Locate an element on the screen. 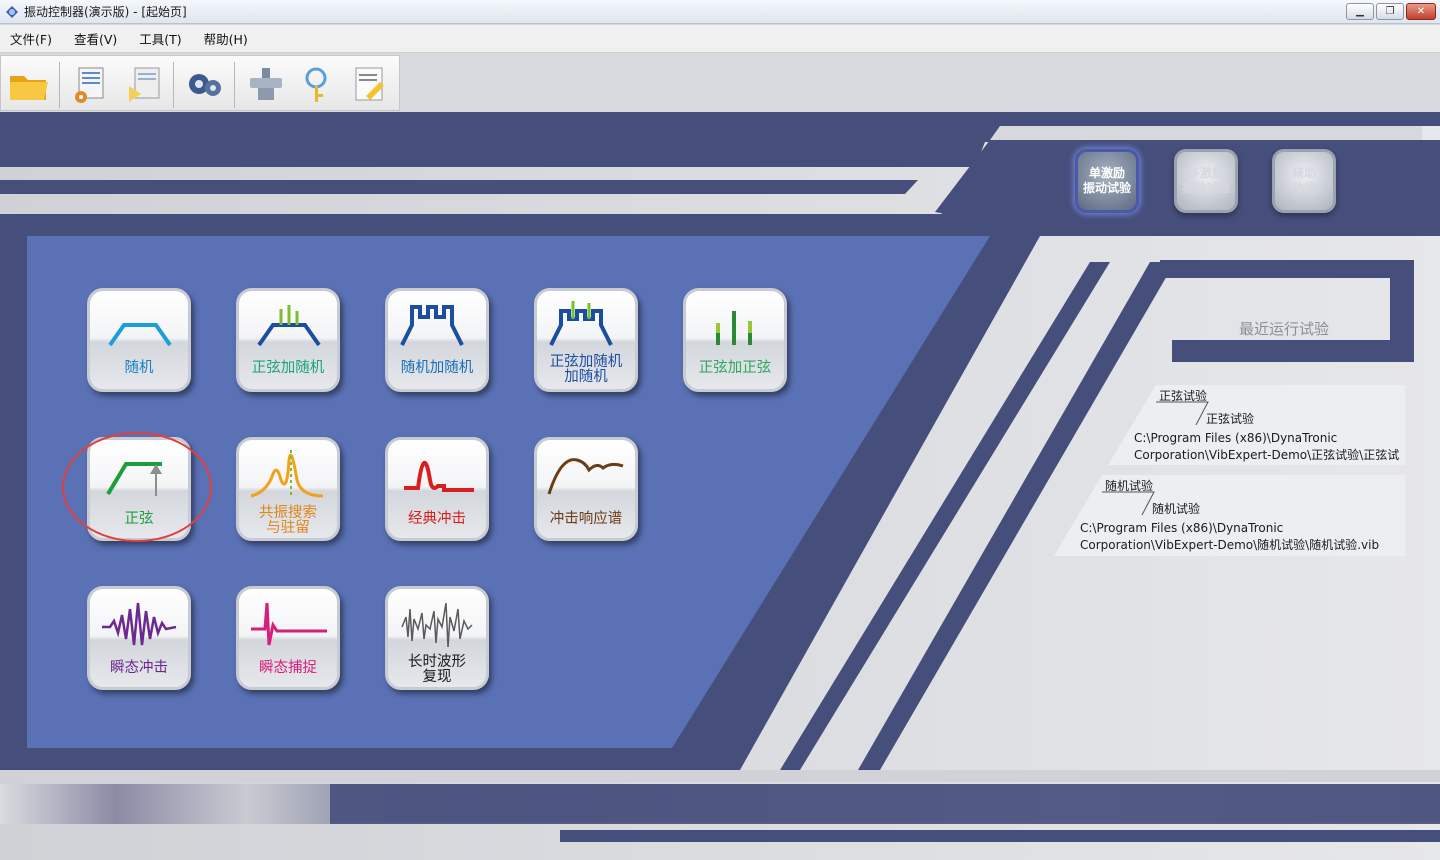 The width and height of the screenshot is (1440, 860). restore-button: ❐ is located at coordinates (1390, 11).